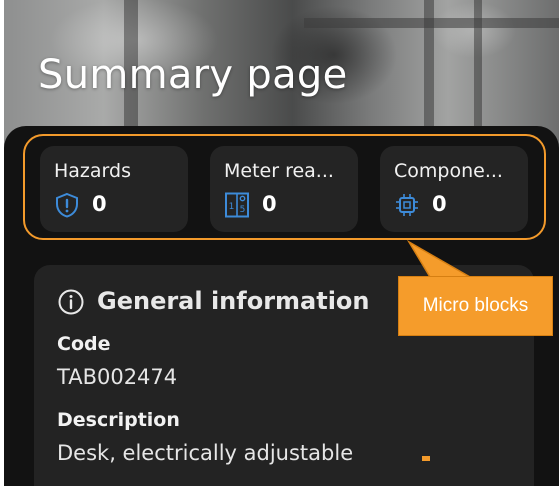  What do you see at coordinates (475, 306) in the screenshot?
I see `micro-blocks-callout: Micro blocks` at bounding box center [475, 306].